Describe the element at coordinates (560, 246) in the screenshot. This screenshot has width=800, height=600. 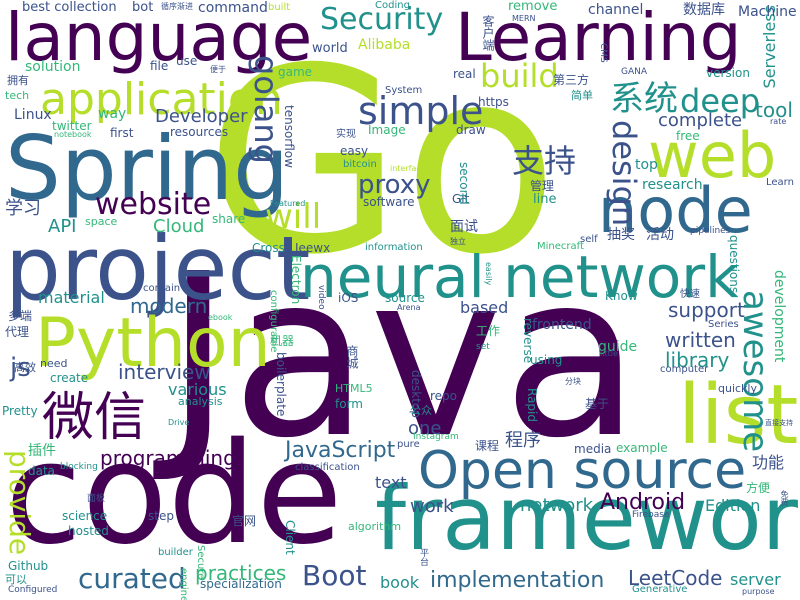
I see `word-minecraft: Minecraft` at that location.